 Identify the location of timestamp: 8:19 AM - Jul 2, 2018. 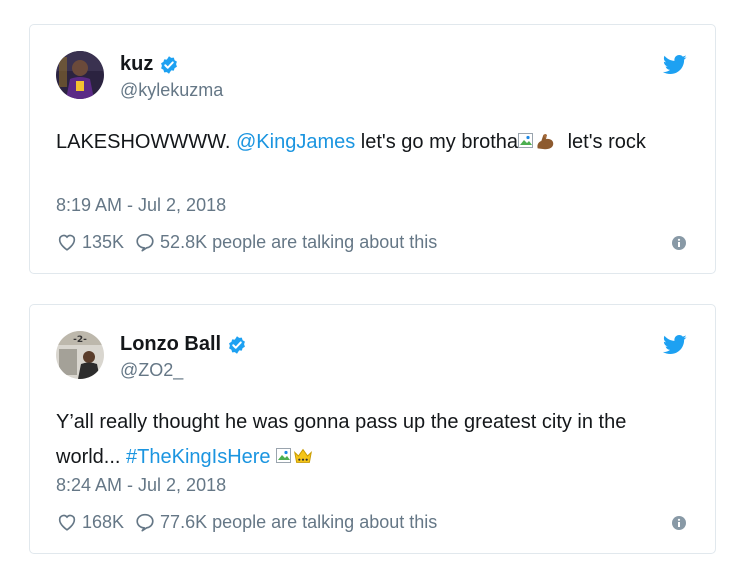
(141, 205).